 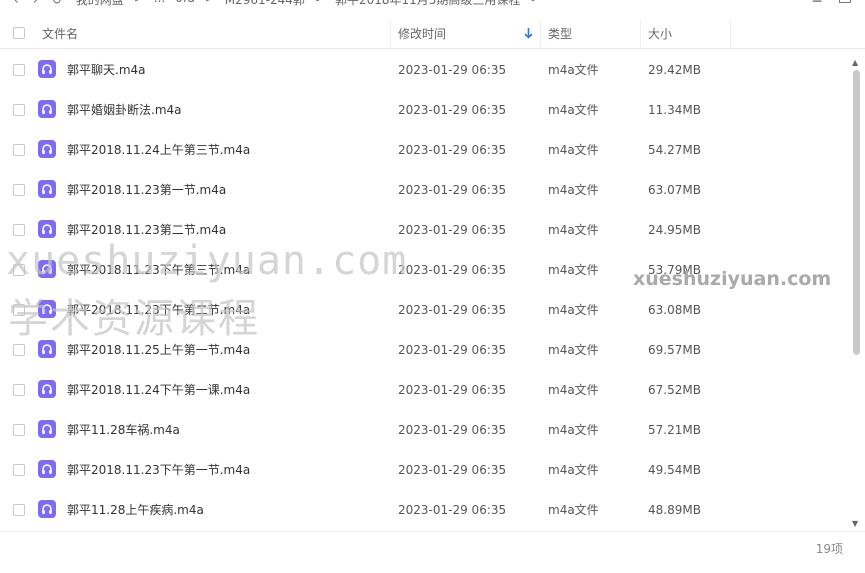 I want to click on column-header-name: 文件名, so click(x=60, y=34).